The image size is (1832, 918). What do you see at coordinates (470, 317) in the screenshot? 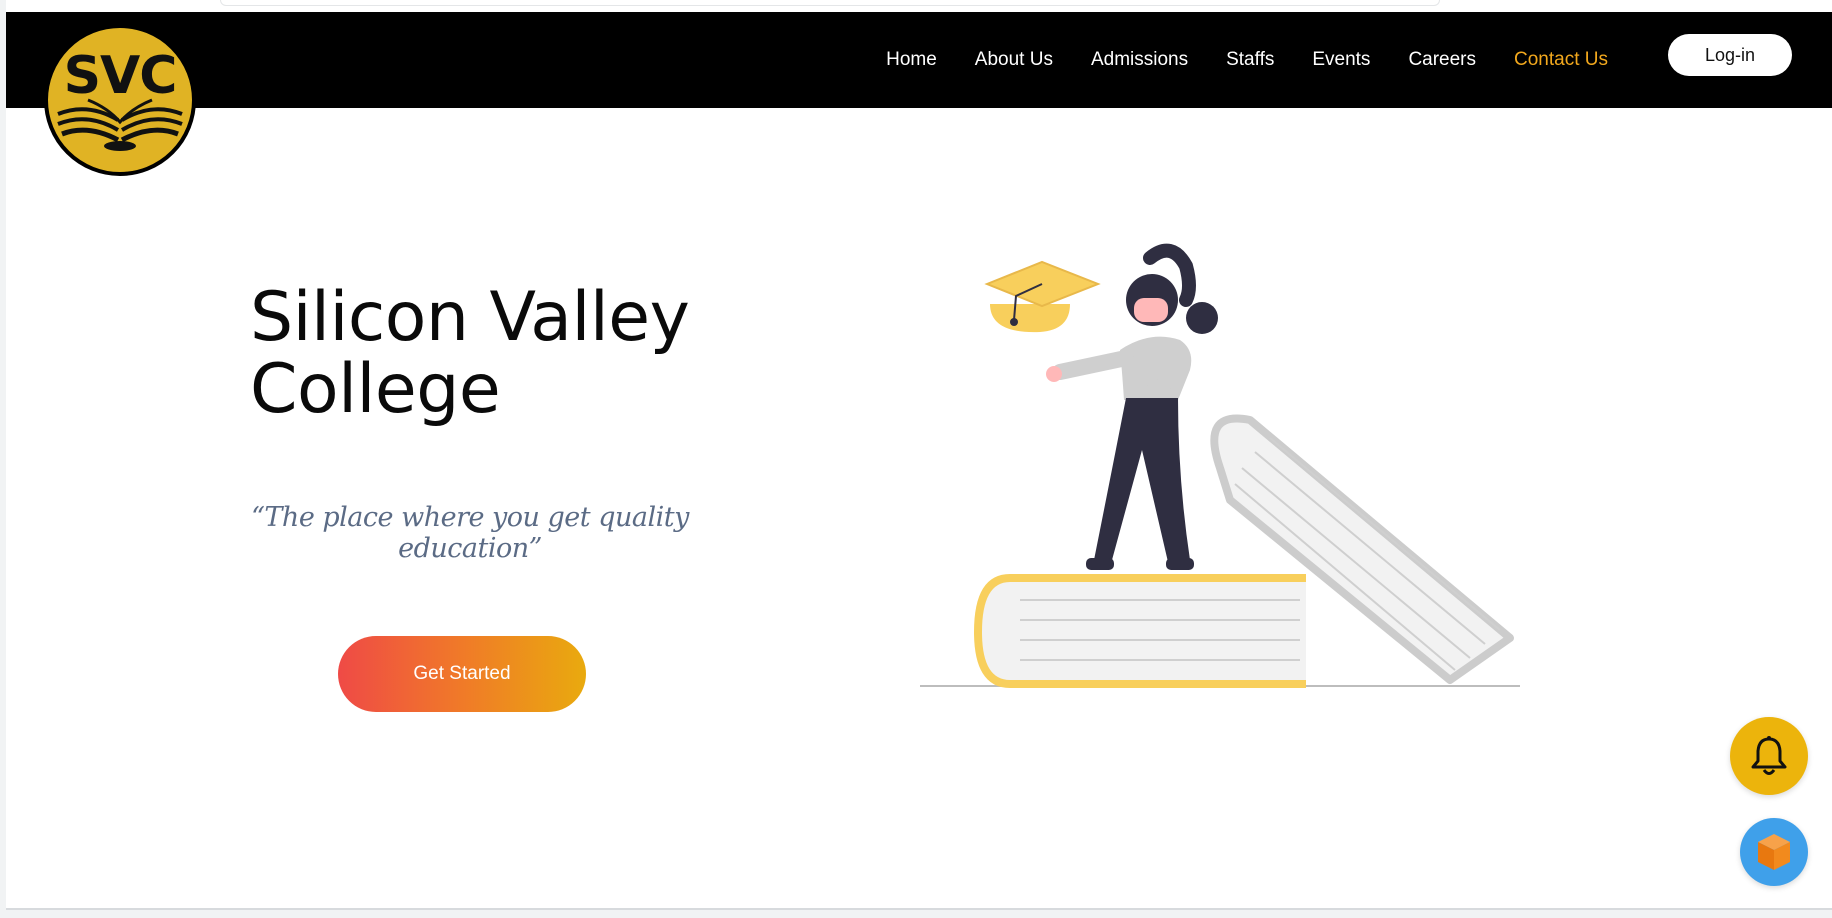
I see `hero-title-line1: Silicon Valley` at bounding box center [470, 317].